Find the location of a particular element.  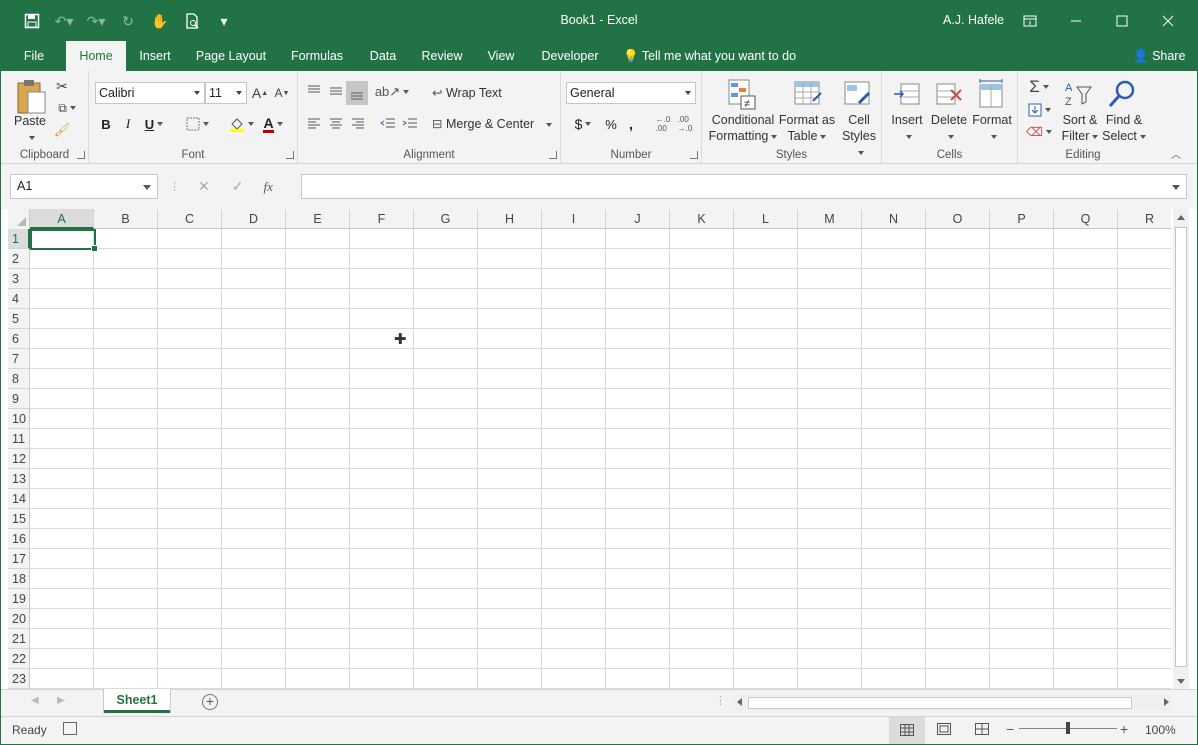

column-header: K is located at coordinates (702, 219).